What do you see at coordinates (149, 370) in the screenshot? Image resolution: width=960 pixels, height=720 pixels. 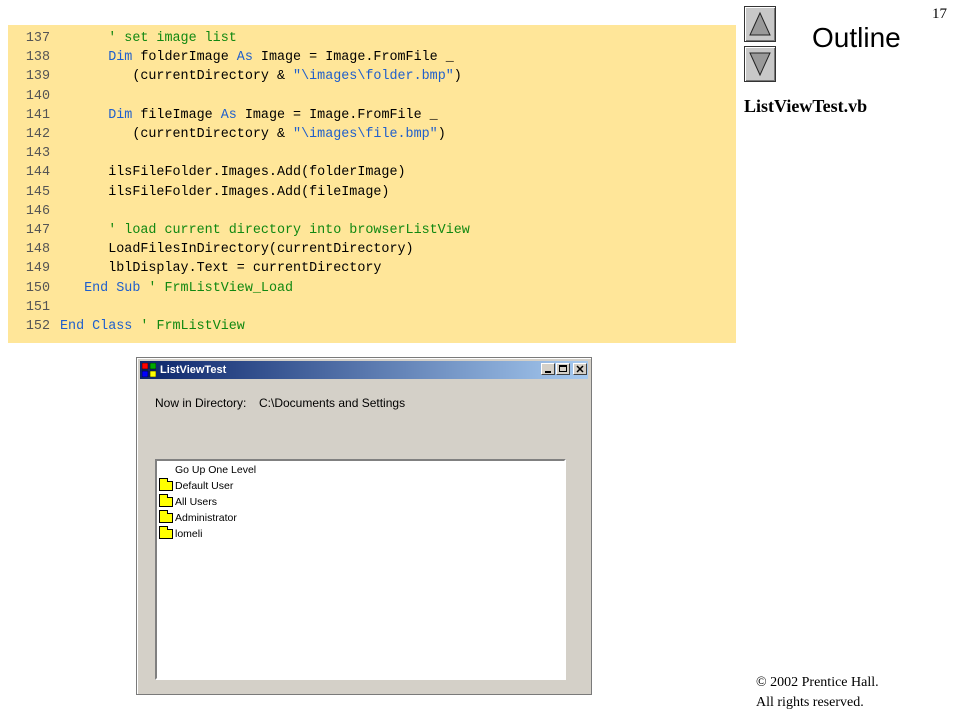 I see `app-icon` at bounding box center [149, 370].